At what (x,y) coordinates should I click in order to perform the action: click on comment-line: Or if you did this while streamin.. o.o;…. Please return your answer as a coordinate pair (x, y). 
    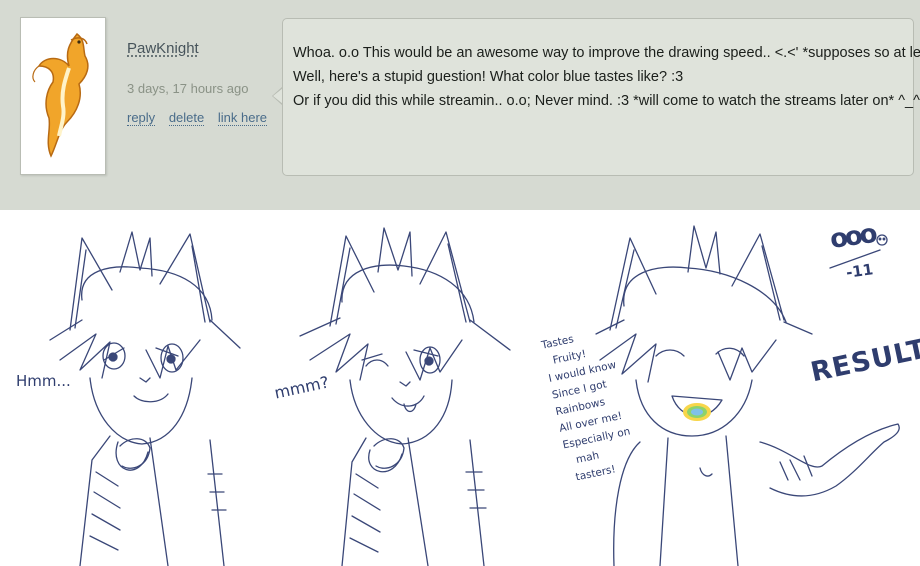
    Looking at the image, I should click on (606, 101).